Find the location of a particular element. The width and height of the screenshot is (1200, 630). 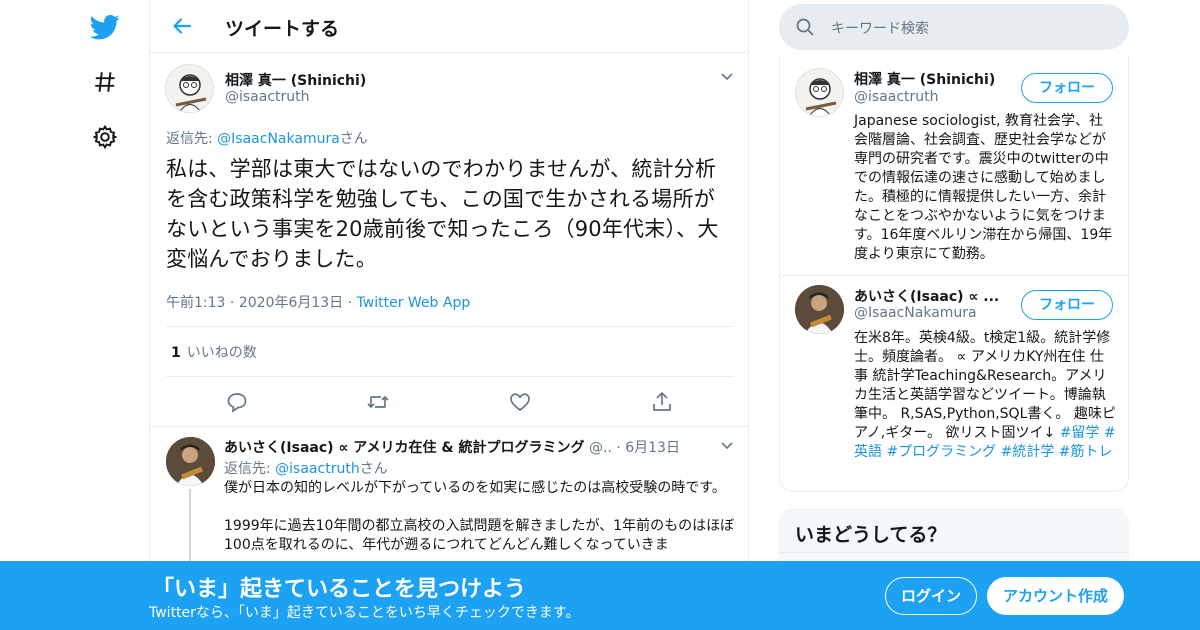

tweet-date: 2020年6月13日 is located at coordinates (291, 303).